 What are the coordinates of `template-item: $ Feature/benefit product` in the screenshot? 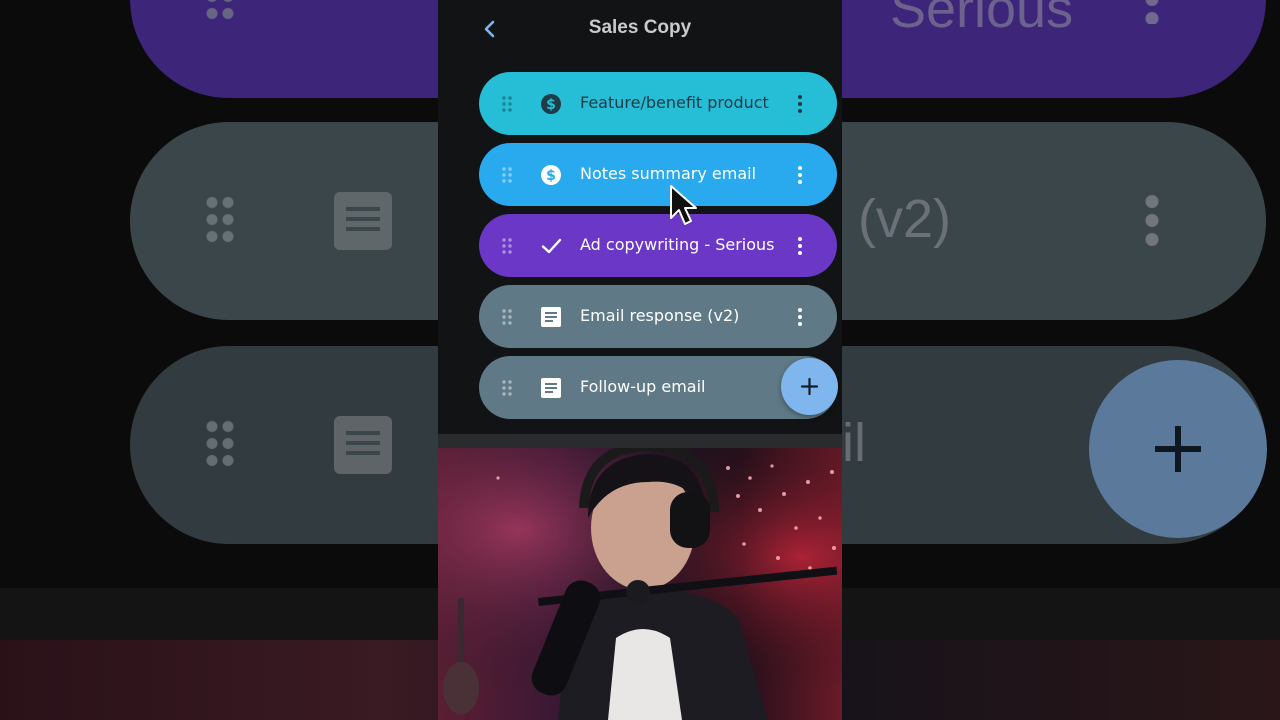 It's located at (658, 103).